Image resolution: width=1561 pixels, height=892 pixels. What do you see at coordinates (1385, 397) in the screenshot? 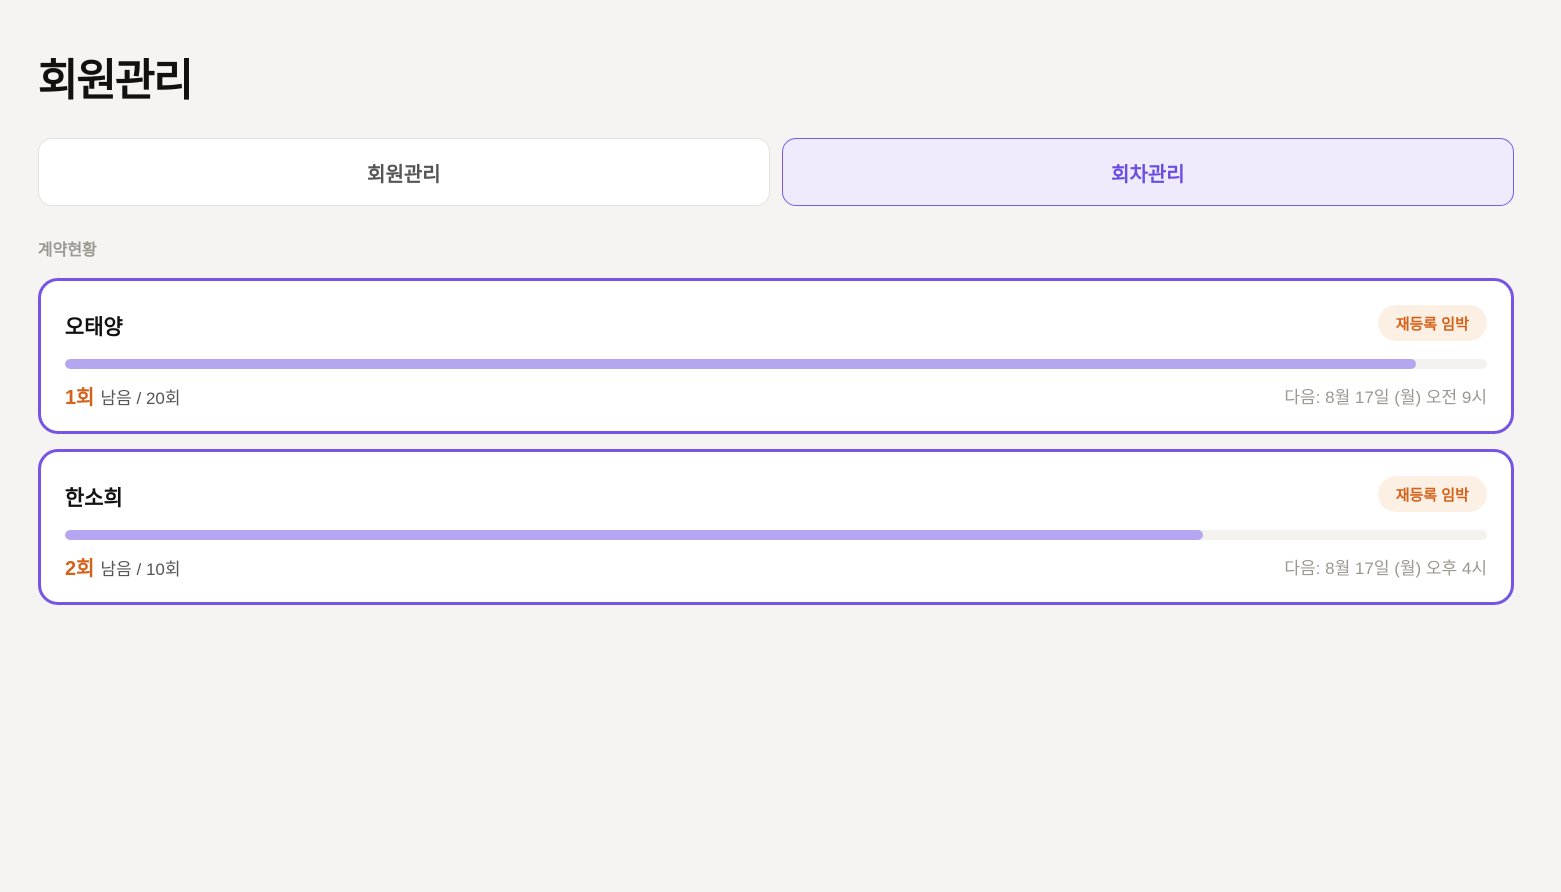
I see `next-session: 다음: 8월 17일 (월) 오전 9시` at bounding box center [1385, 397].